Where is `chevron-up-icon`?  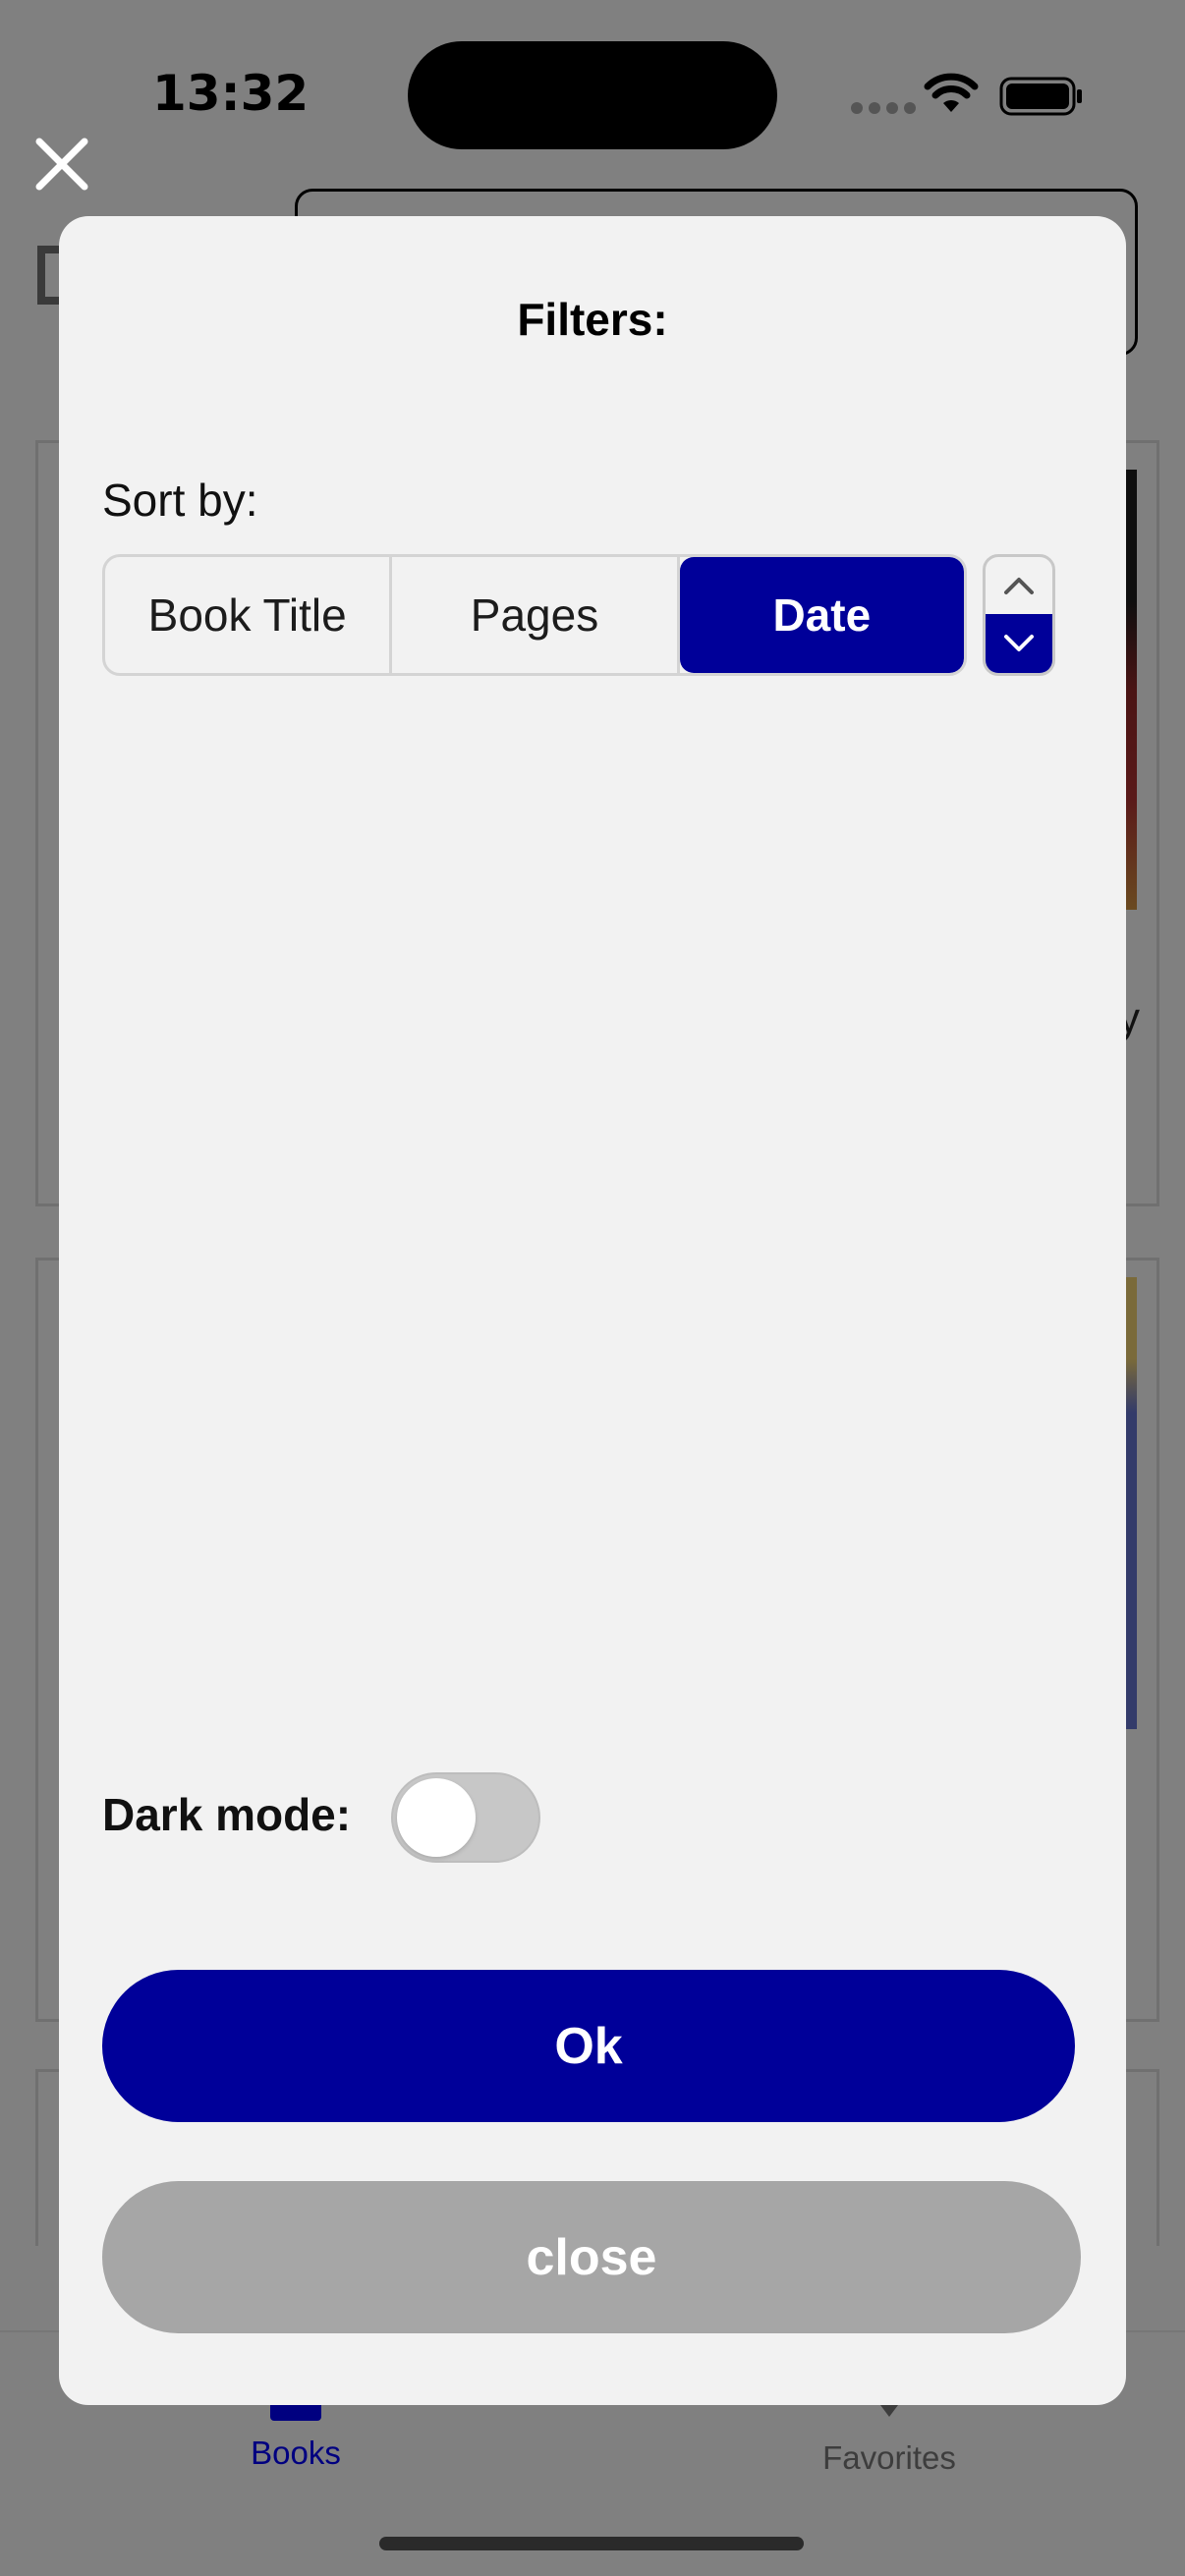 chevron-up-icon is located at coordinates (1019, 586).